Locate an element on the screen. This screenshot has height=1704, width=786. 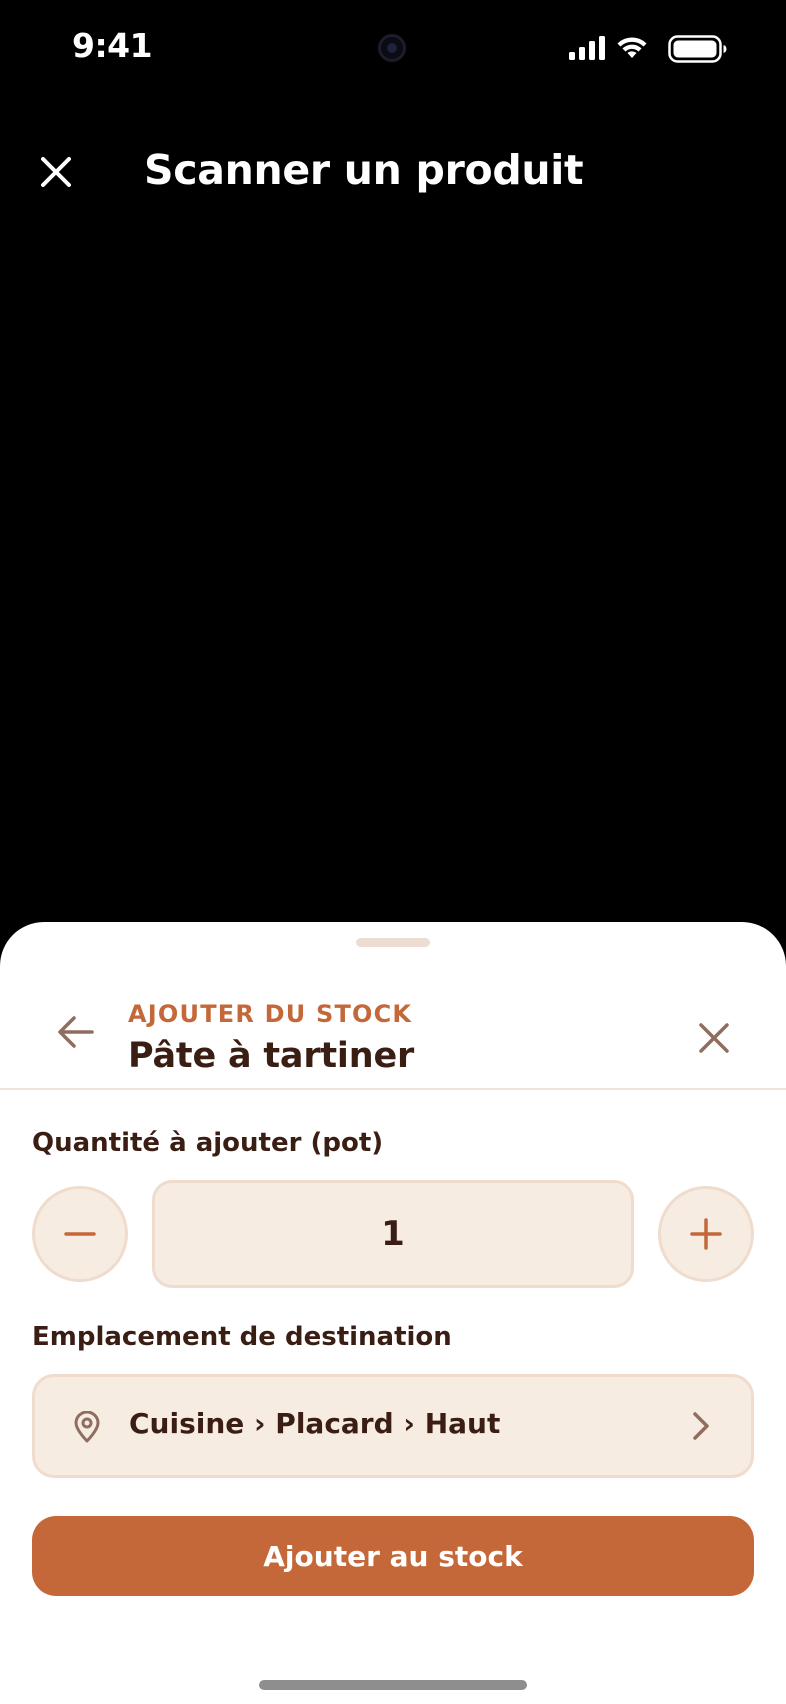
front-camera is located at coordinates (392, 48).